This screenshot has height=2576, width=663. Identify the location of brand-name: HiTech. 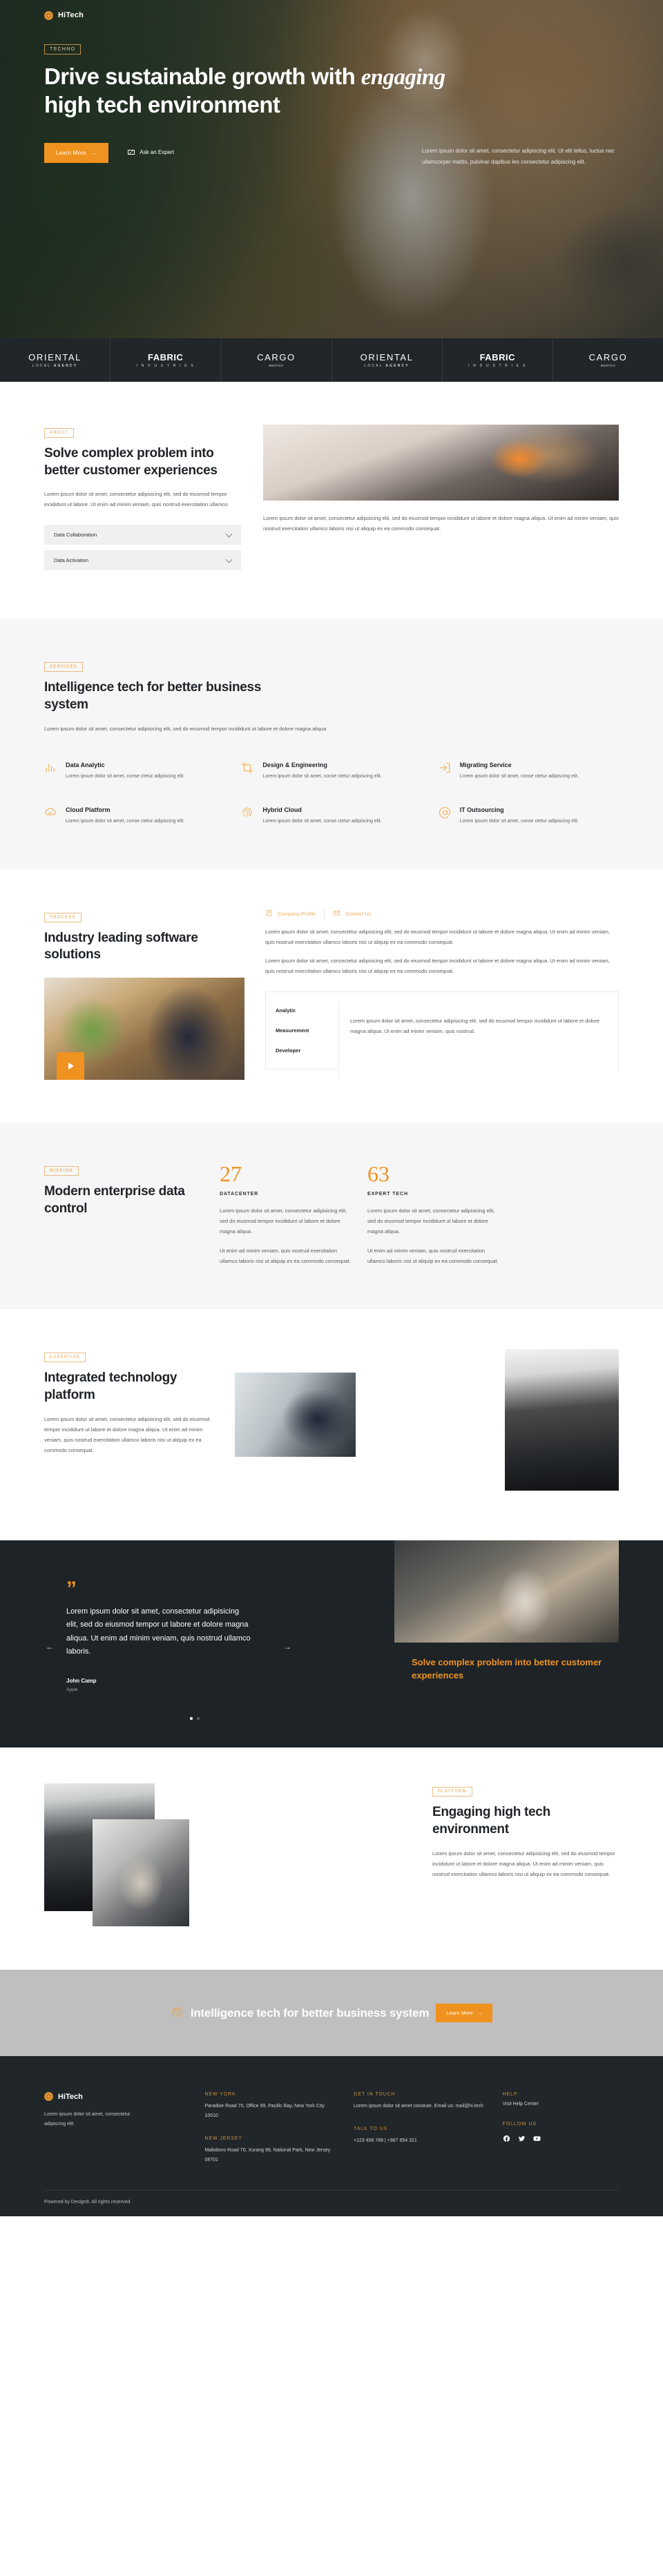
(71, 15).